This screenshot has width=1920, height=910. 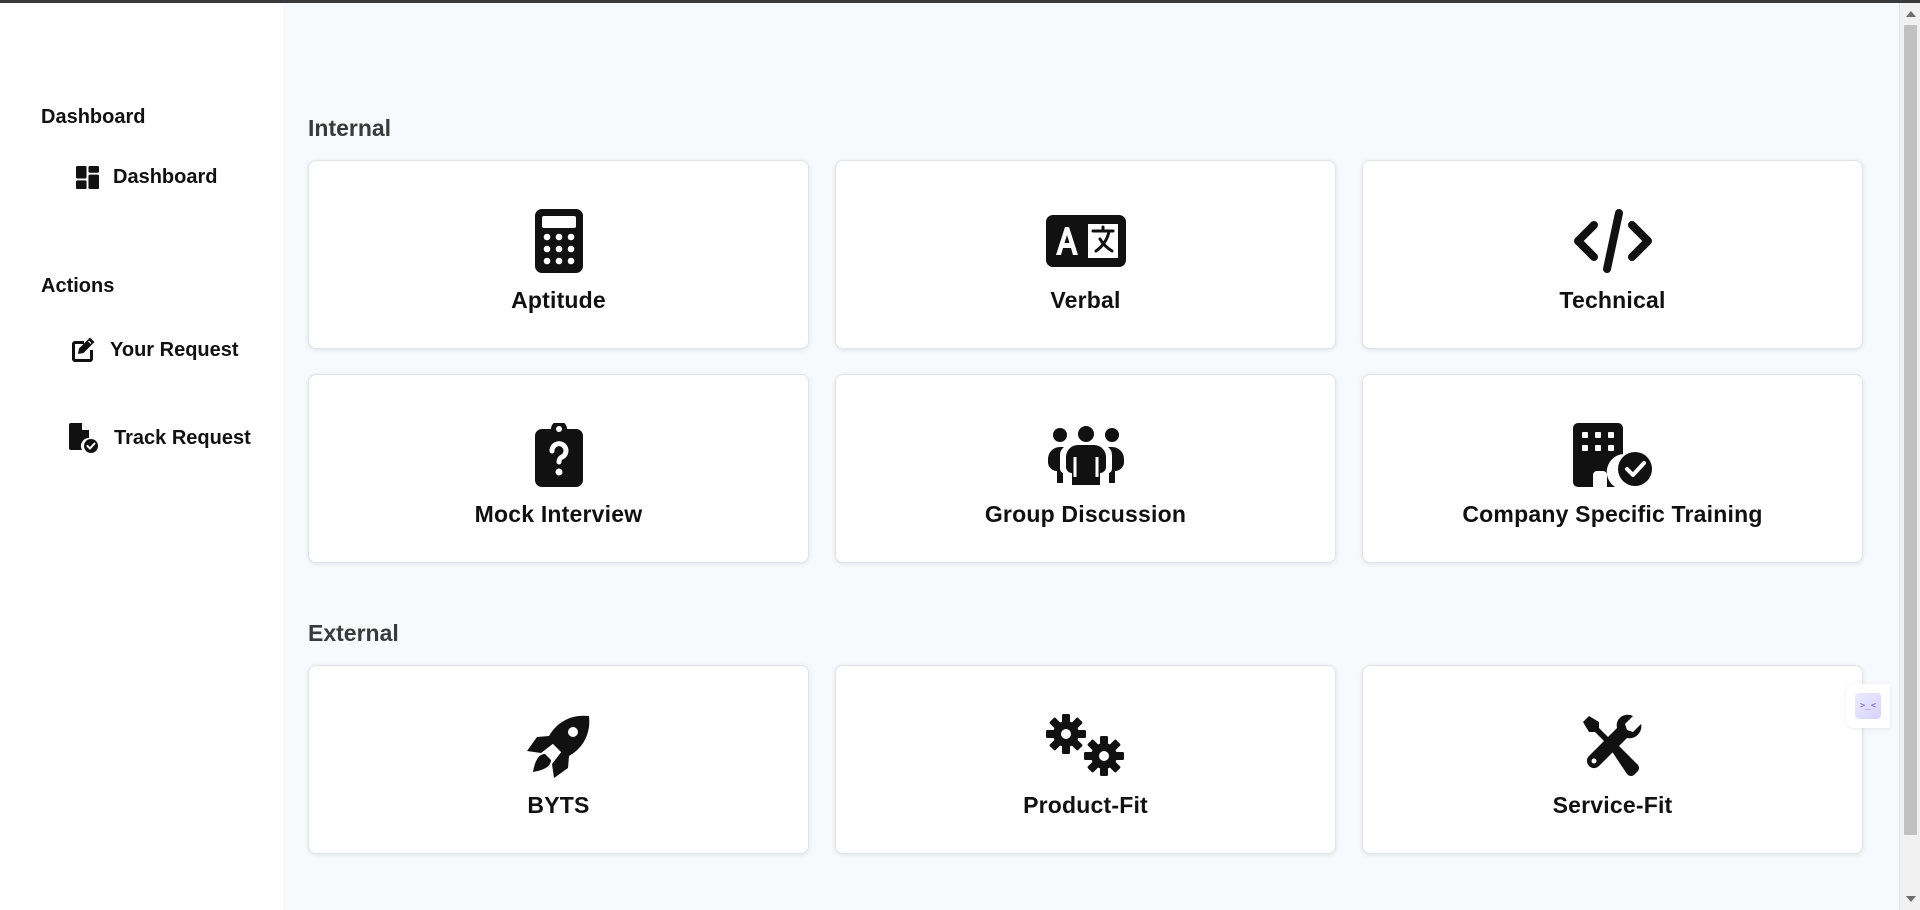 What do you see at coordinates (558, 300) in the screenshot?
I see `card-label: Aptitude` at bounding box center [558, 300].